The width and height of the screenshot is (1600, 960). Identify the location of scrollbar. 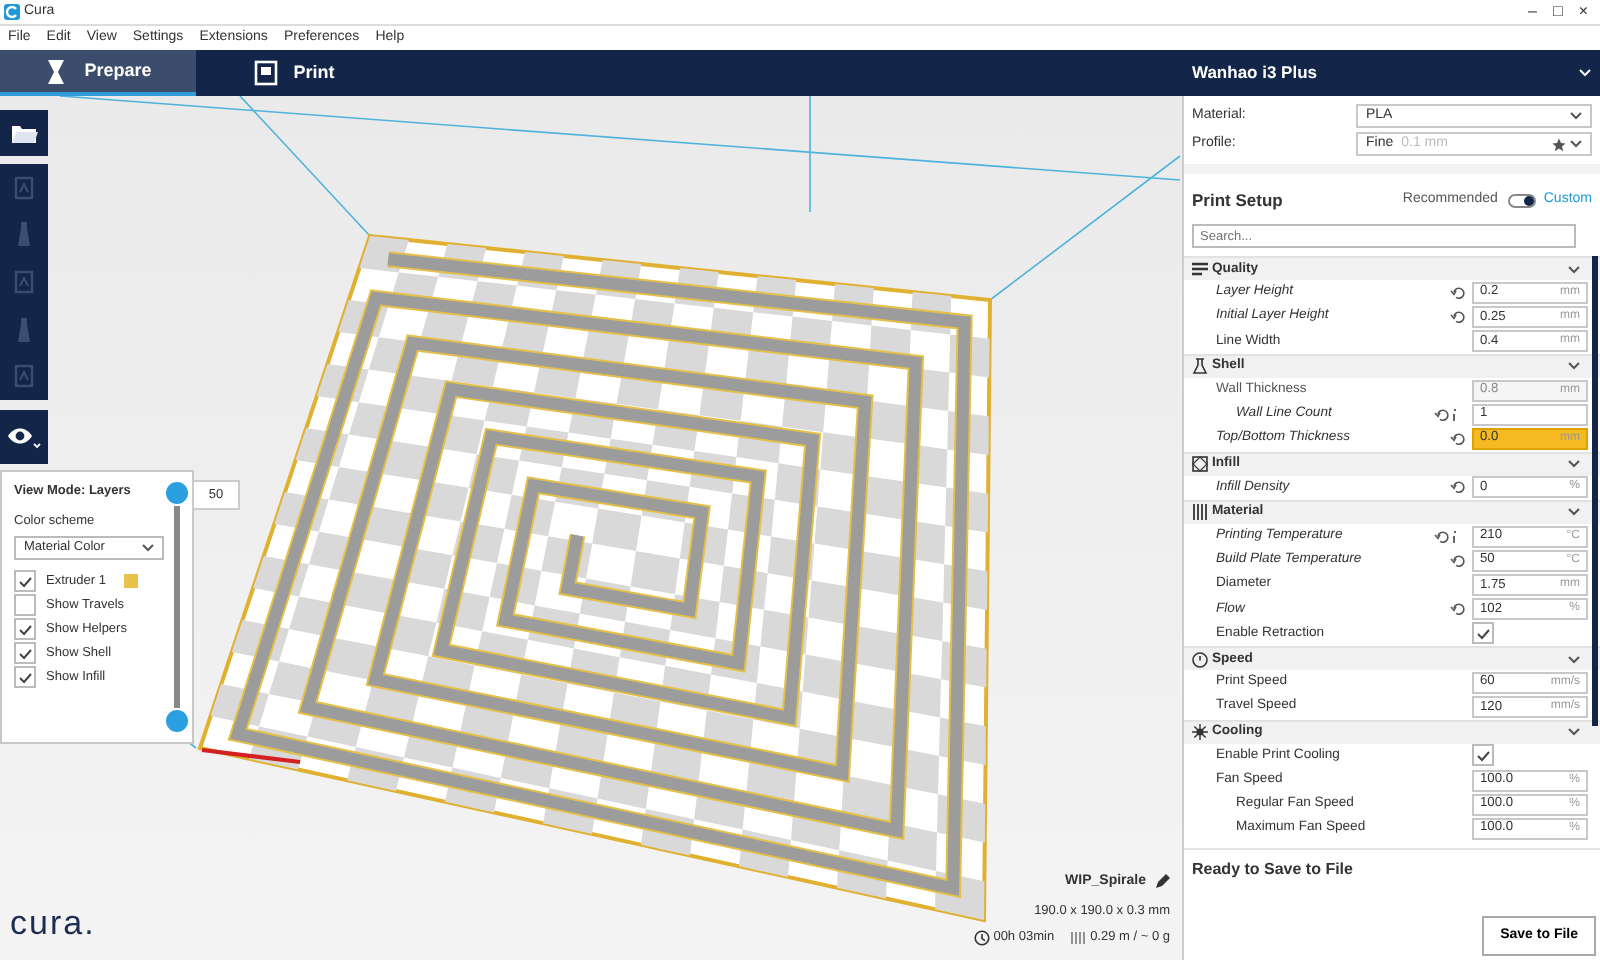
(1595, 491).